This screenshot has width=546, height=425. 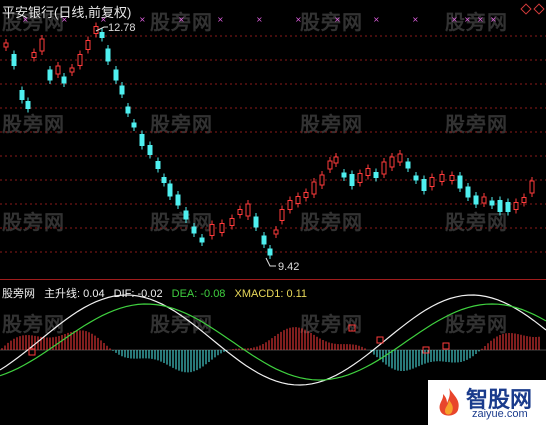 What do you see at coordinates (270, 262) in the screenshot?
I see `low-callout` at bounding box center [270, 262].